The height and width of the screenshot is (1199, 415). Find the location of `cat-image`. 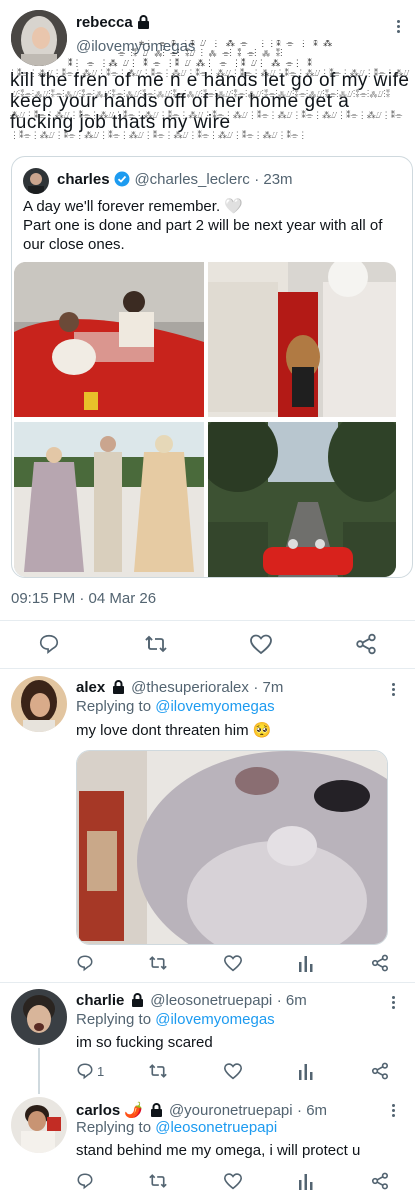

cat-image is located at coordinates (232, 847).